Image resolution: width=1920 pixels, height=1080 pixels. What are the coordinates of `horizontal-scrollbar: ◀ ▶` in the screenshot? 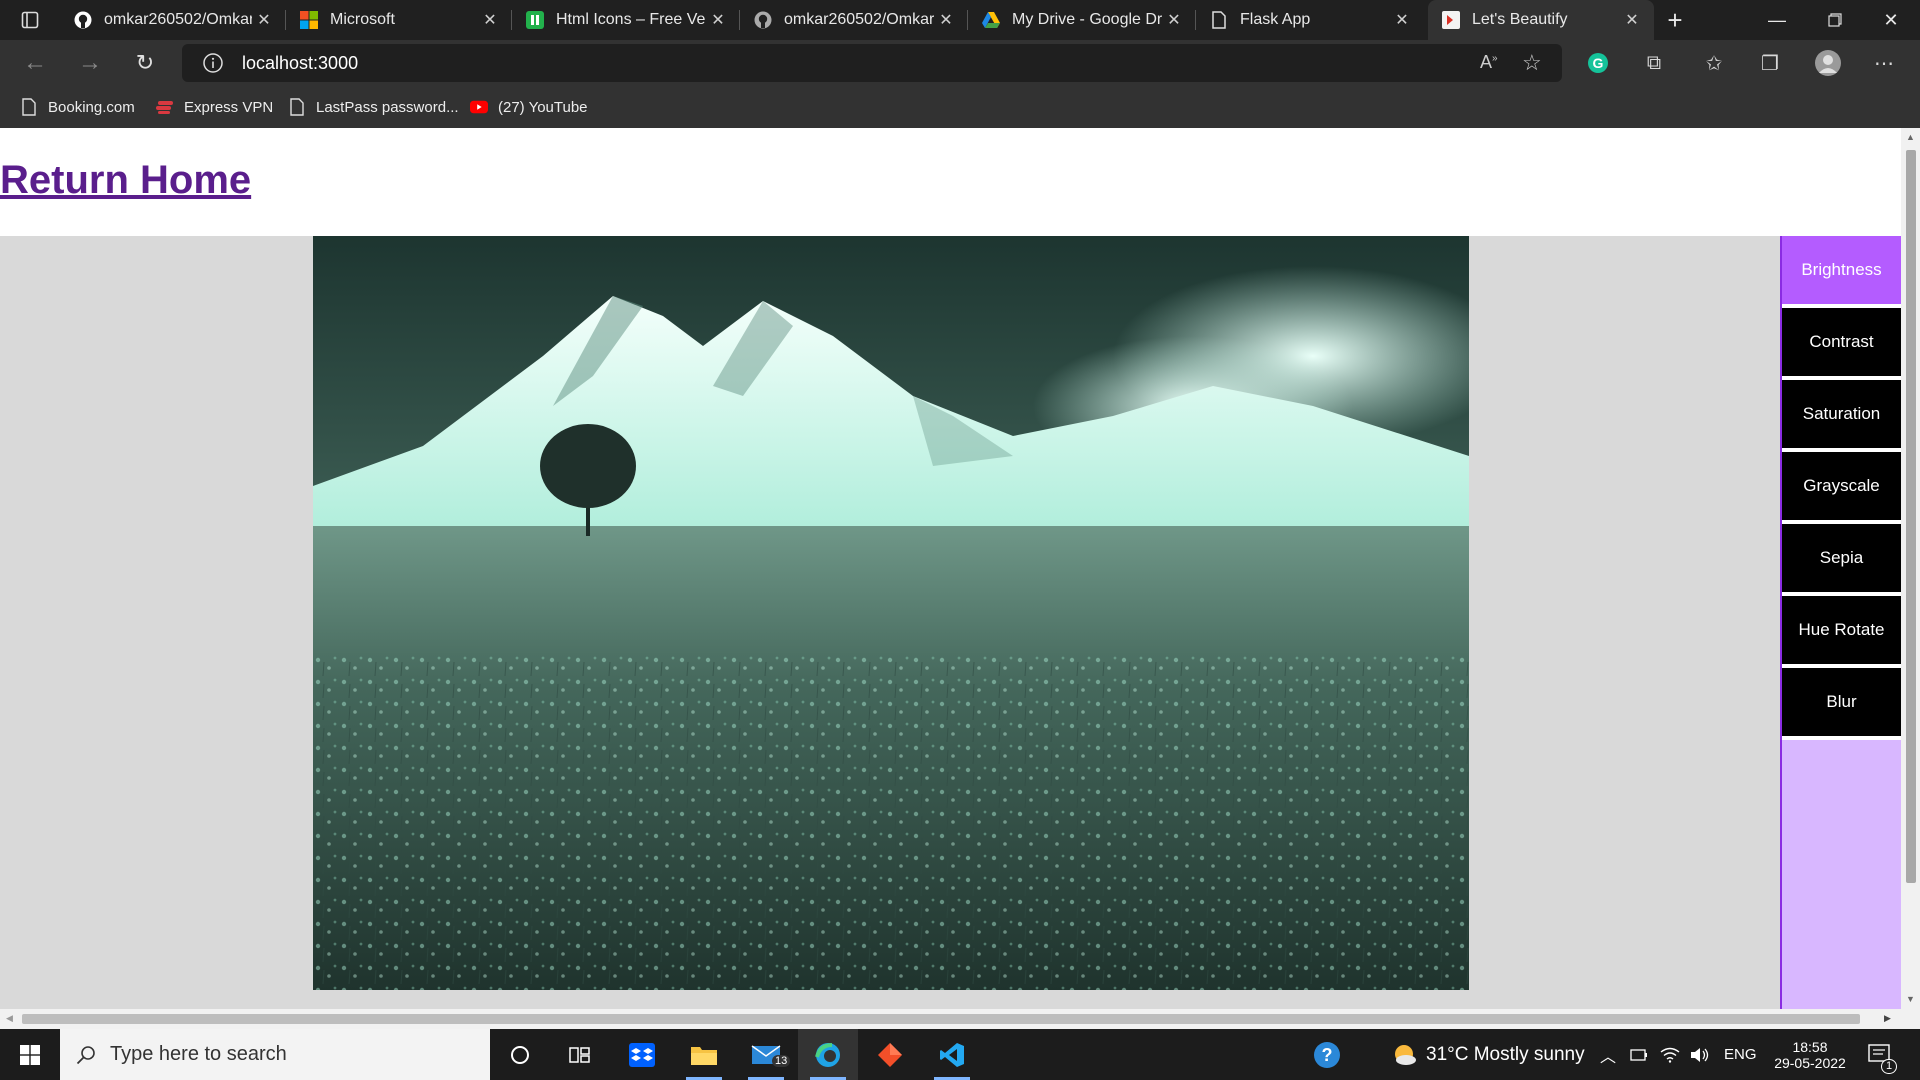 It's located at (960, 1019).